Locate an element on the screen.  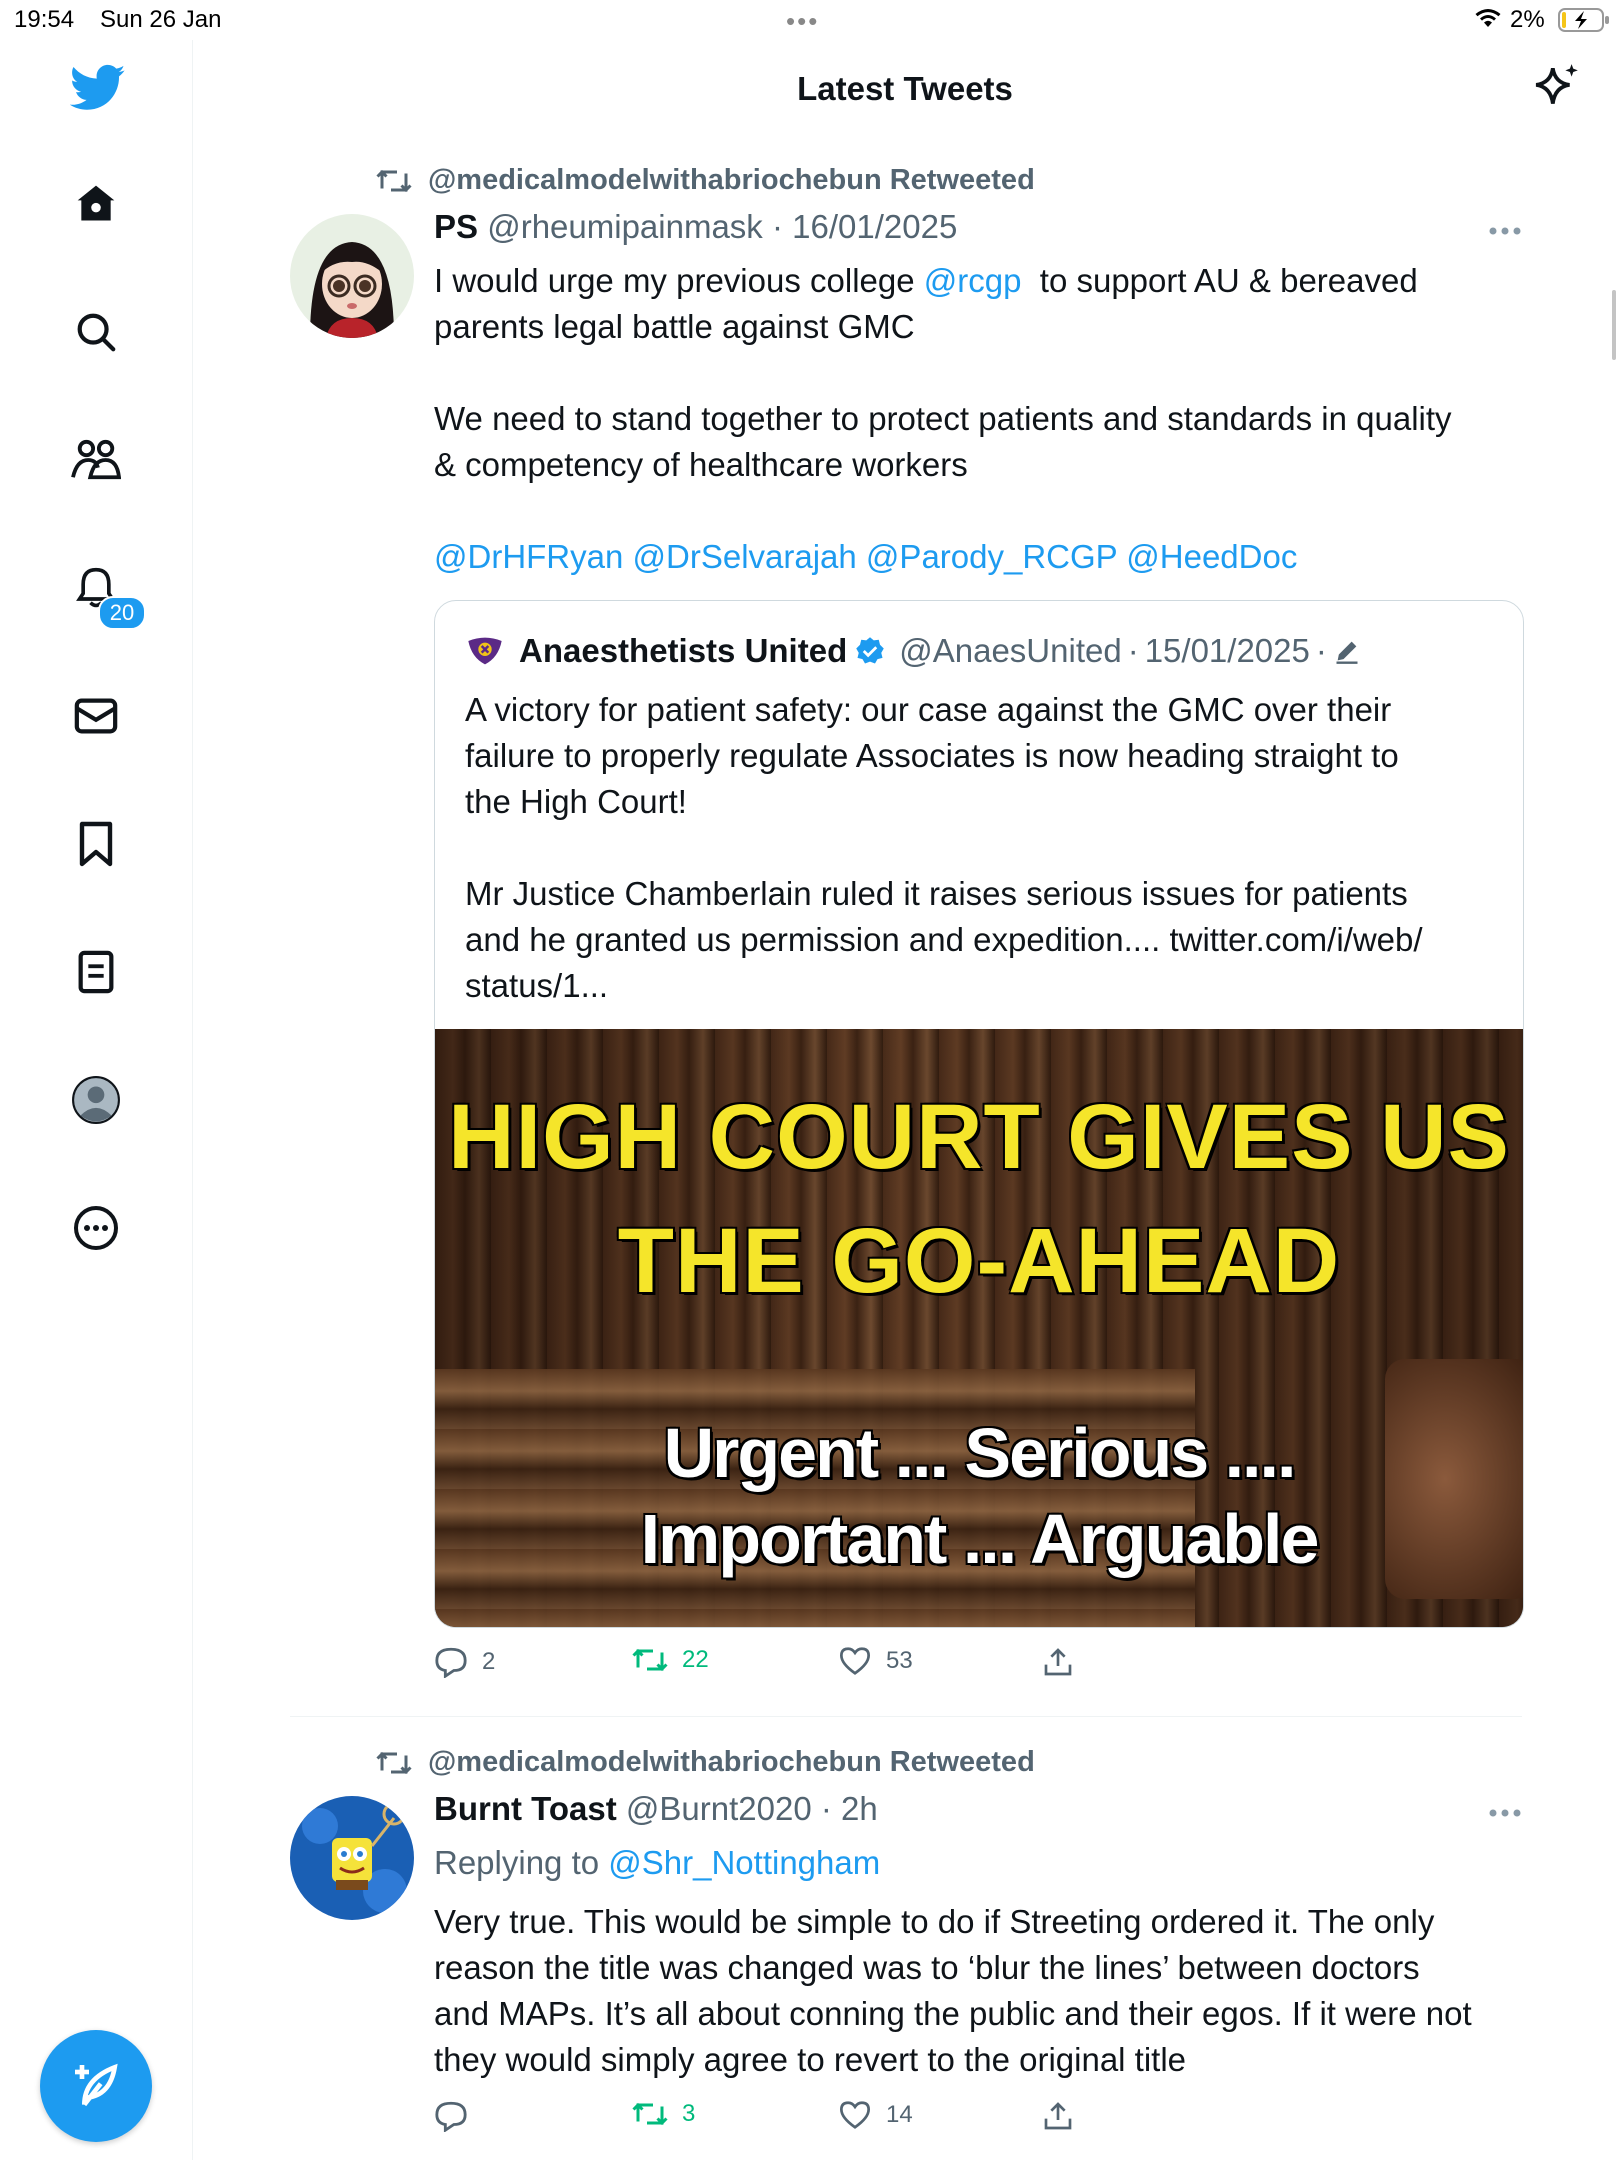
tweet-line: parents legal battle against GMC is located at coordinates (674, 326).